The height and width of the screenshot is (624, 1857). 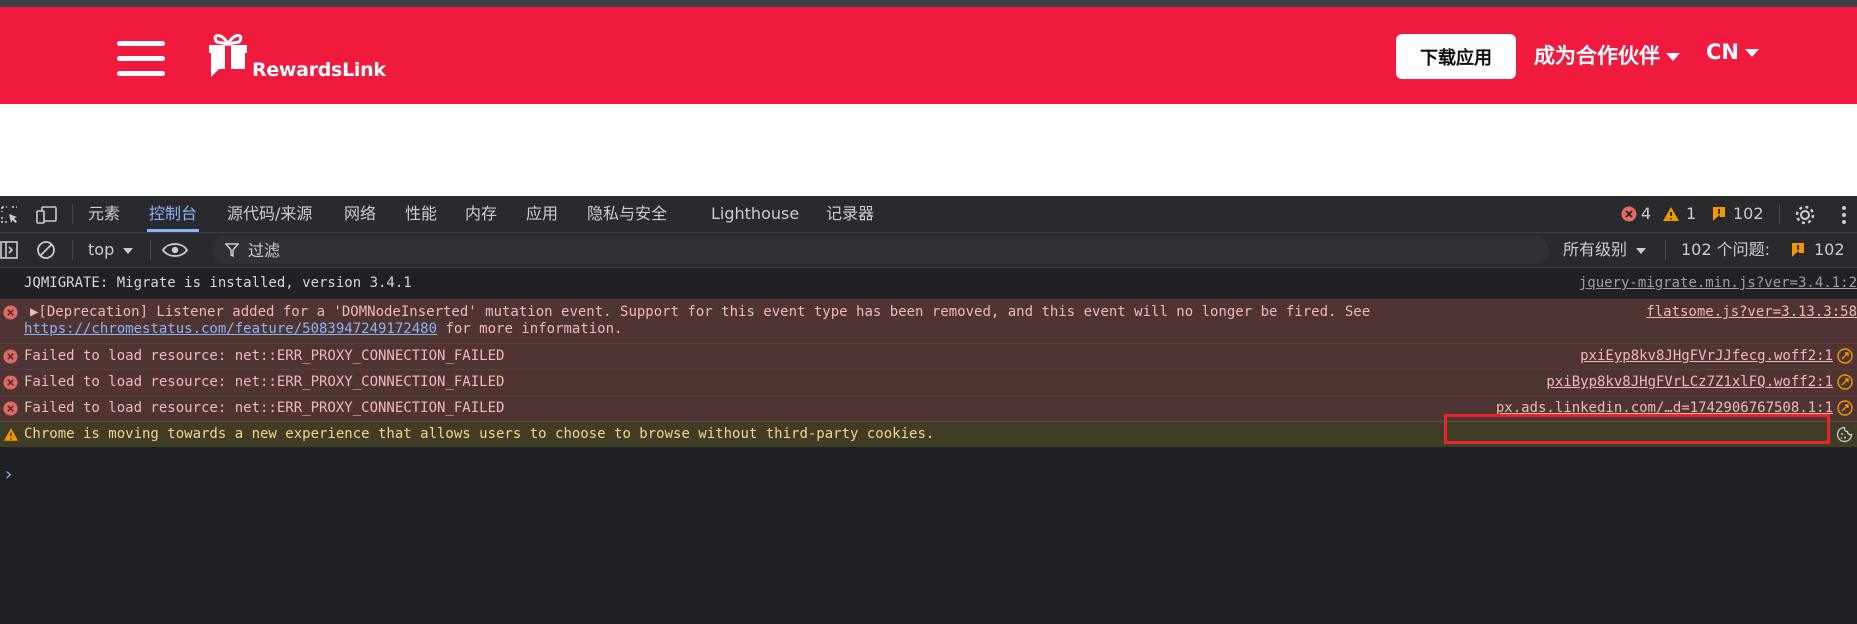 I want to click on device-toolbar-icon, so click(x=47, y=215).